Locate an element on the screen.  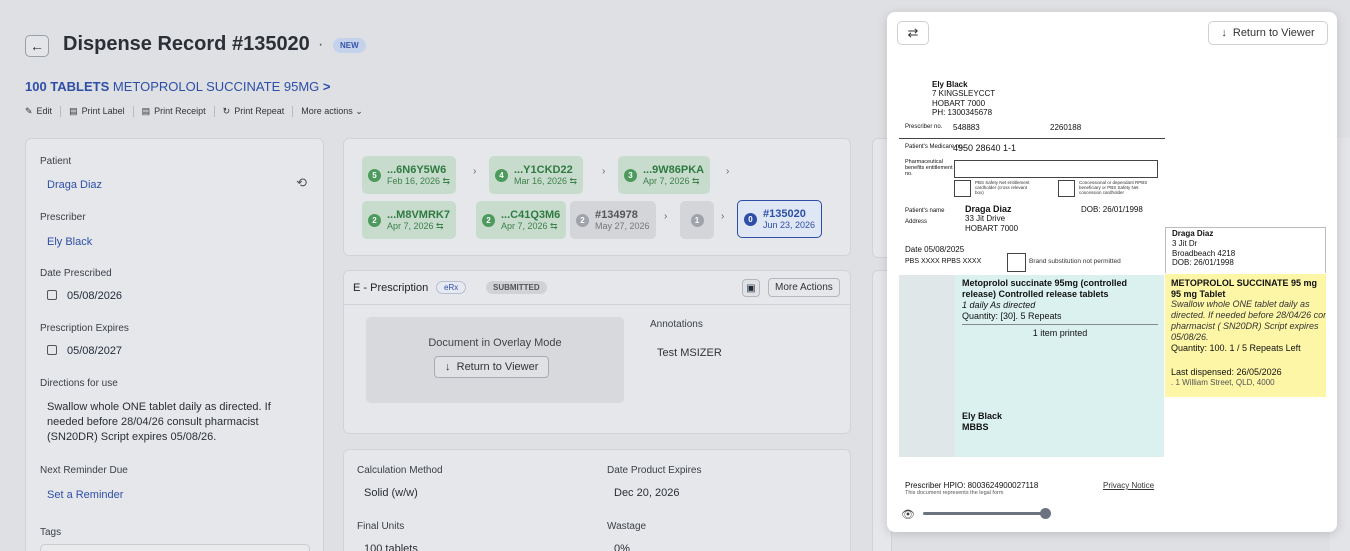
tags-input is located at coordinates (175, 547).